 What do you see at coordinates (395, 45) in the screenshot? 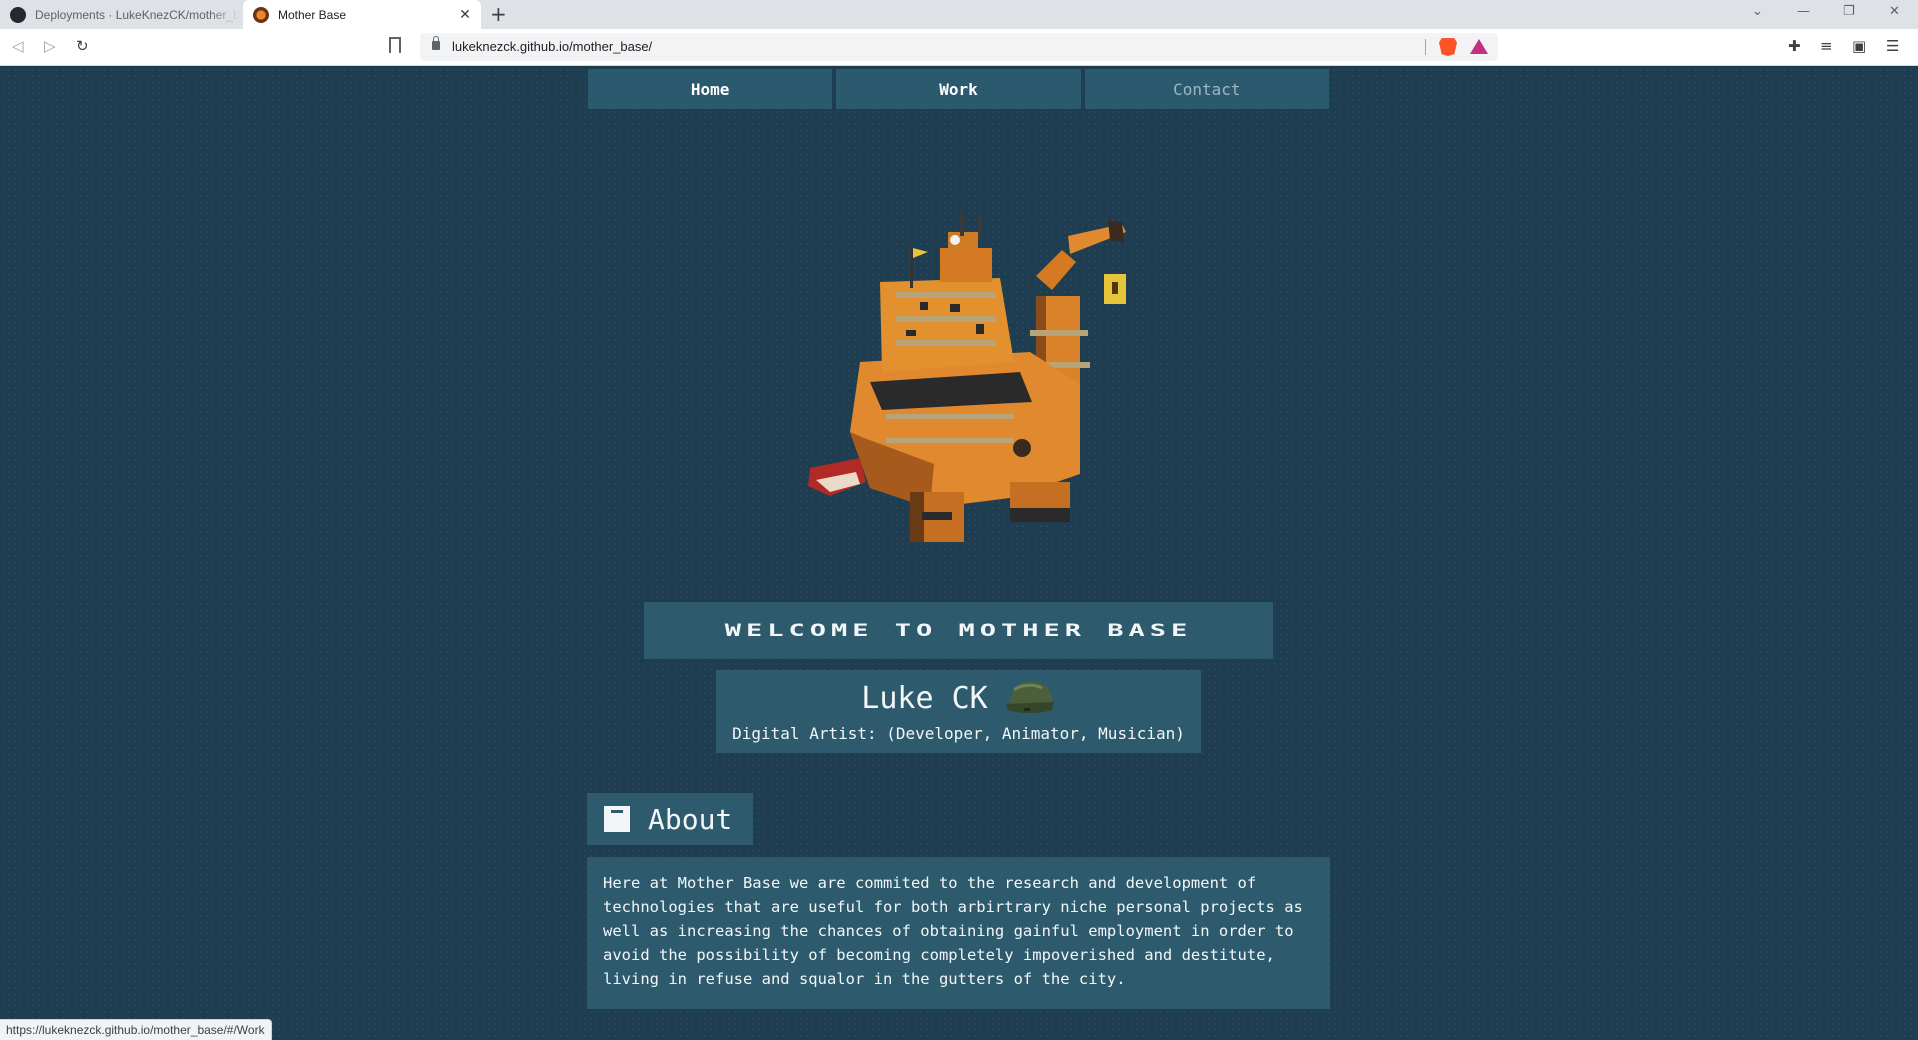
I see `bookmark-icon` at bounding box center [395, 45].